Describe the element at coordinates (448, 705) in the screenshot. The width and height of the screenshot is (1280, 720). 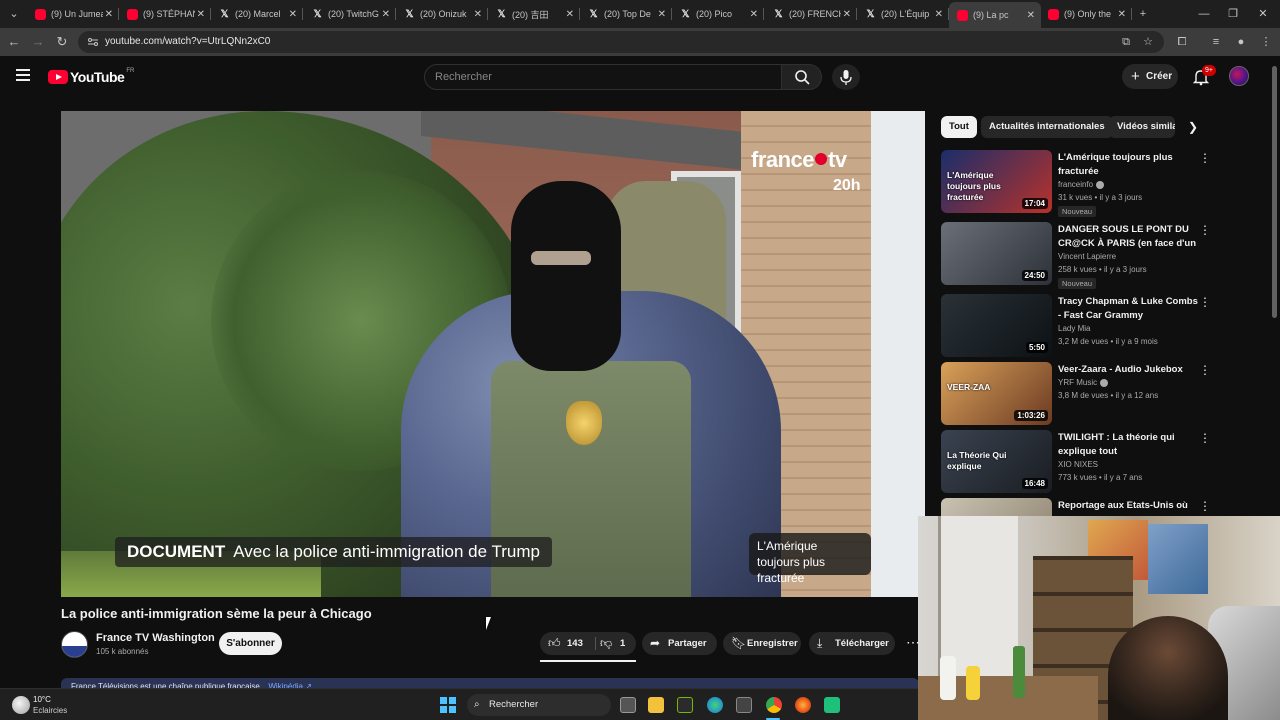
I see `windows-start-icon` at that location.